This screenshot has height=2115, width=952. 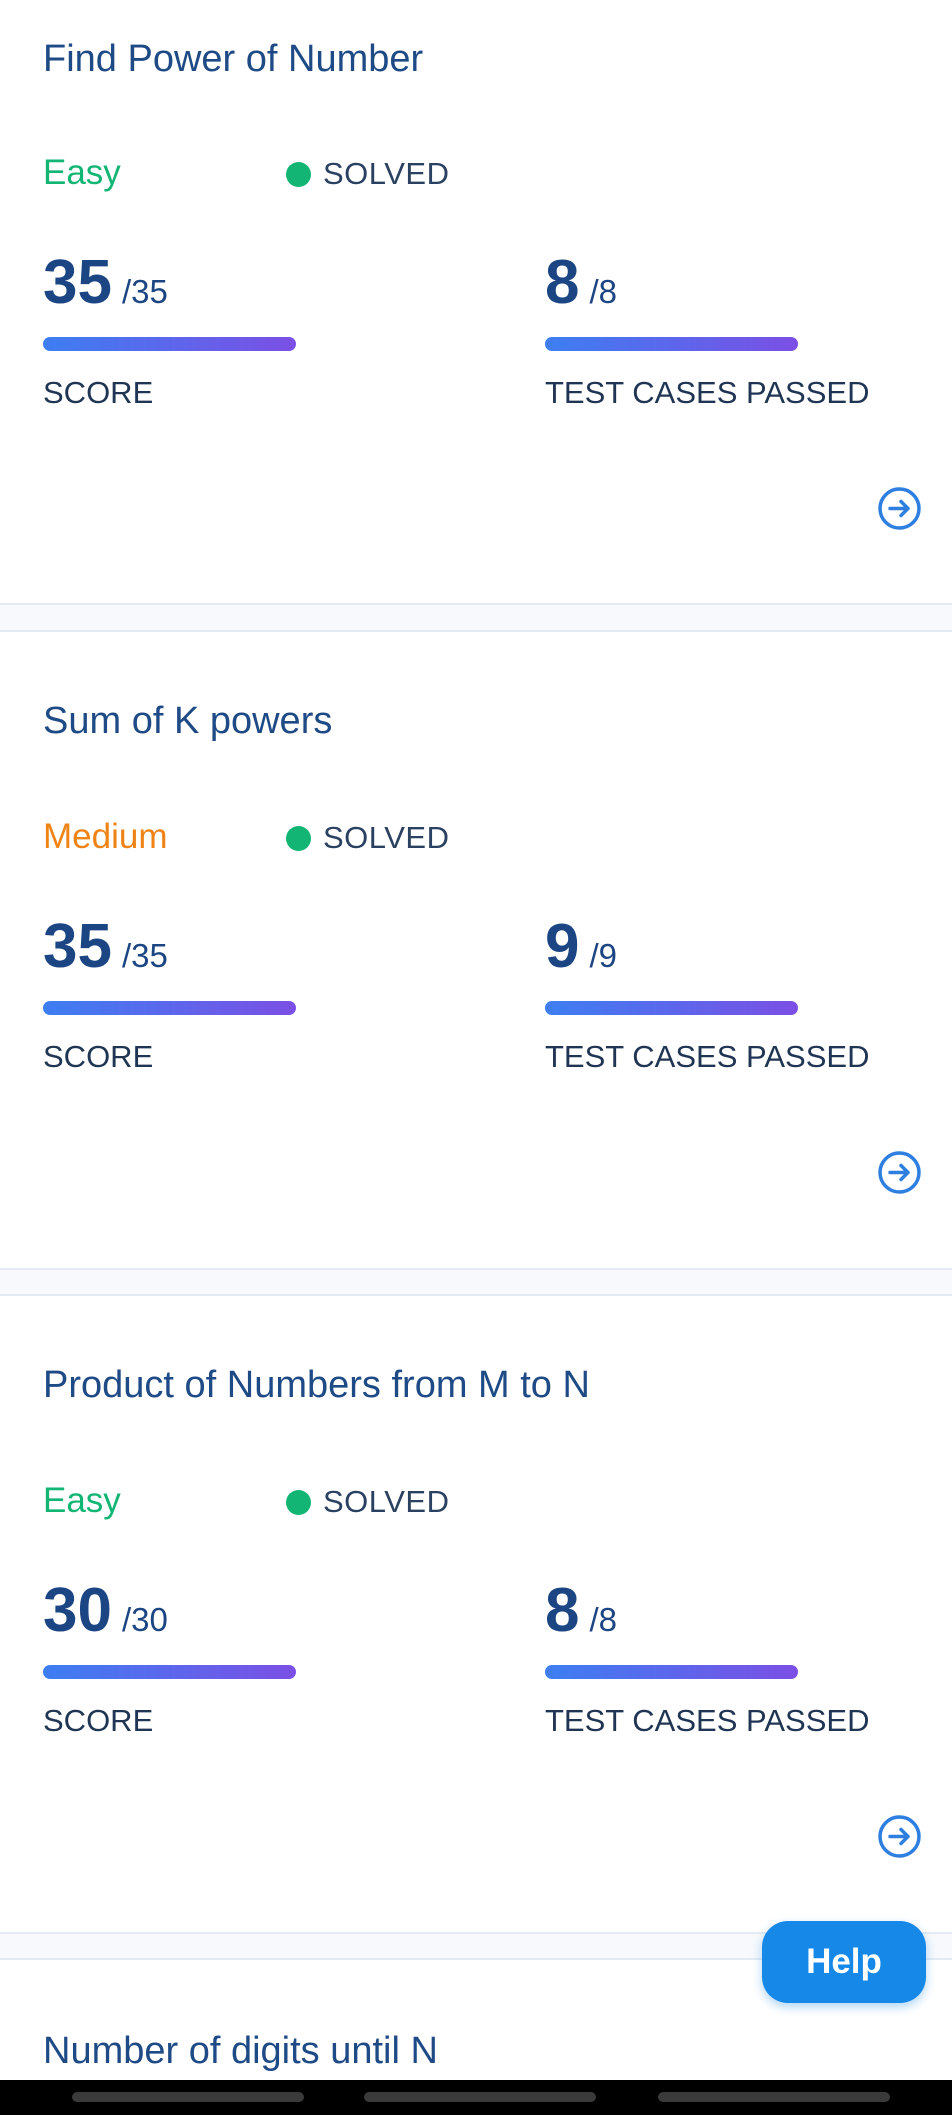 What do you see at coordinates (105, 836) in the screenshot?
I see `difficulty-badge: Medium` at bounding box center [105, 836].